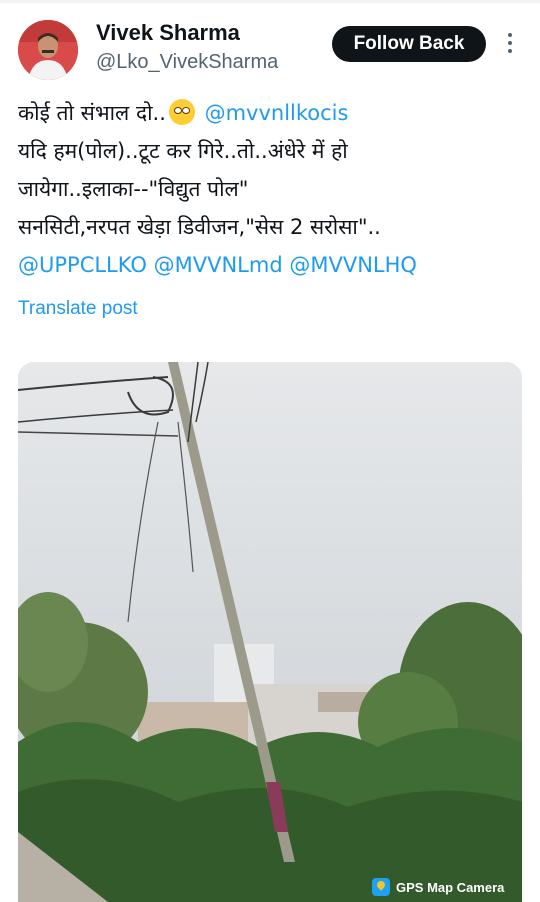  I want to click on rolling-eyes-emoji-icon, so click(181, 112).